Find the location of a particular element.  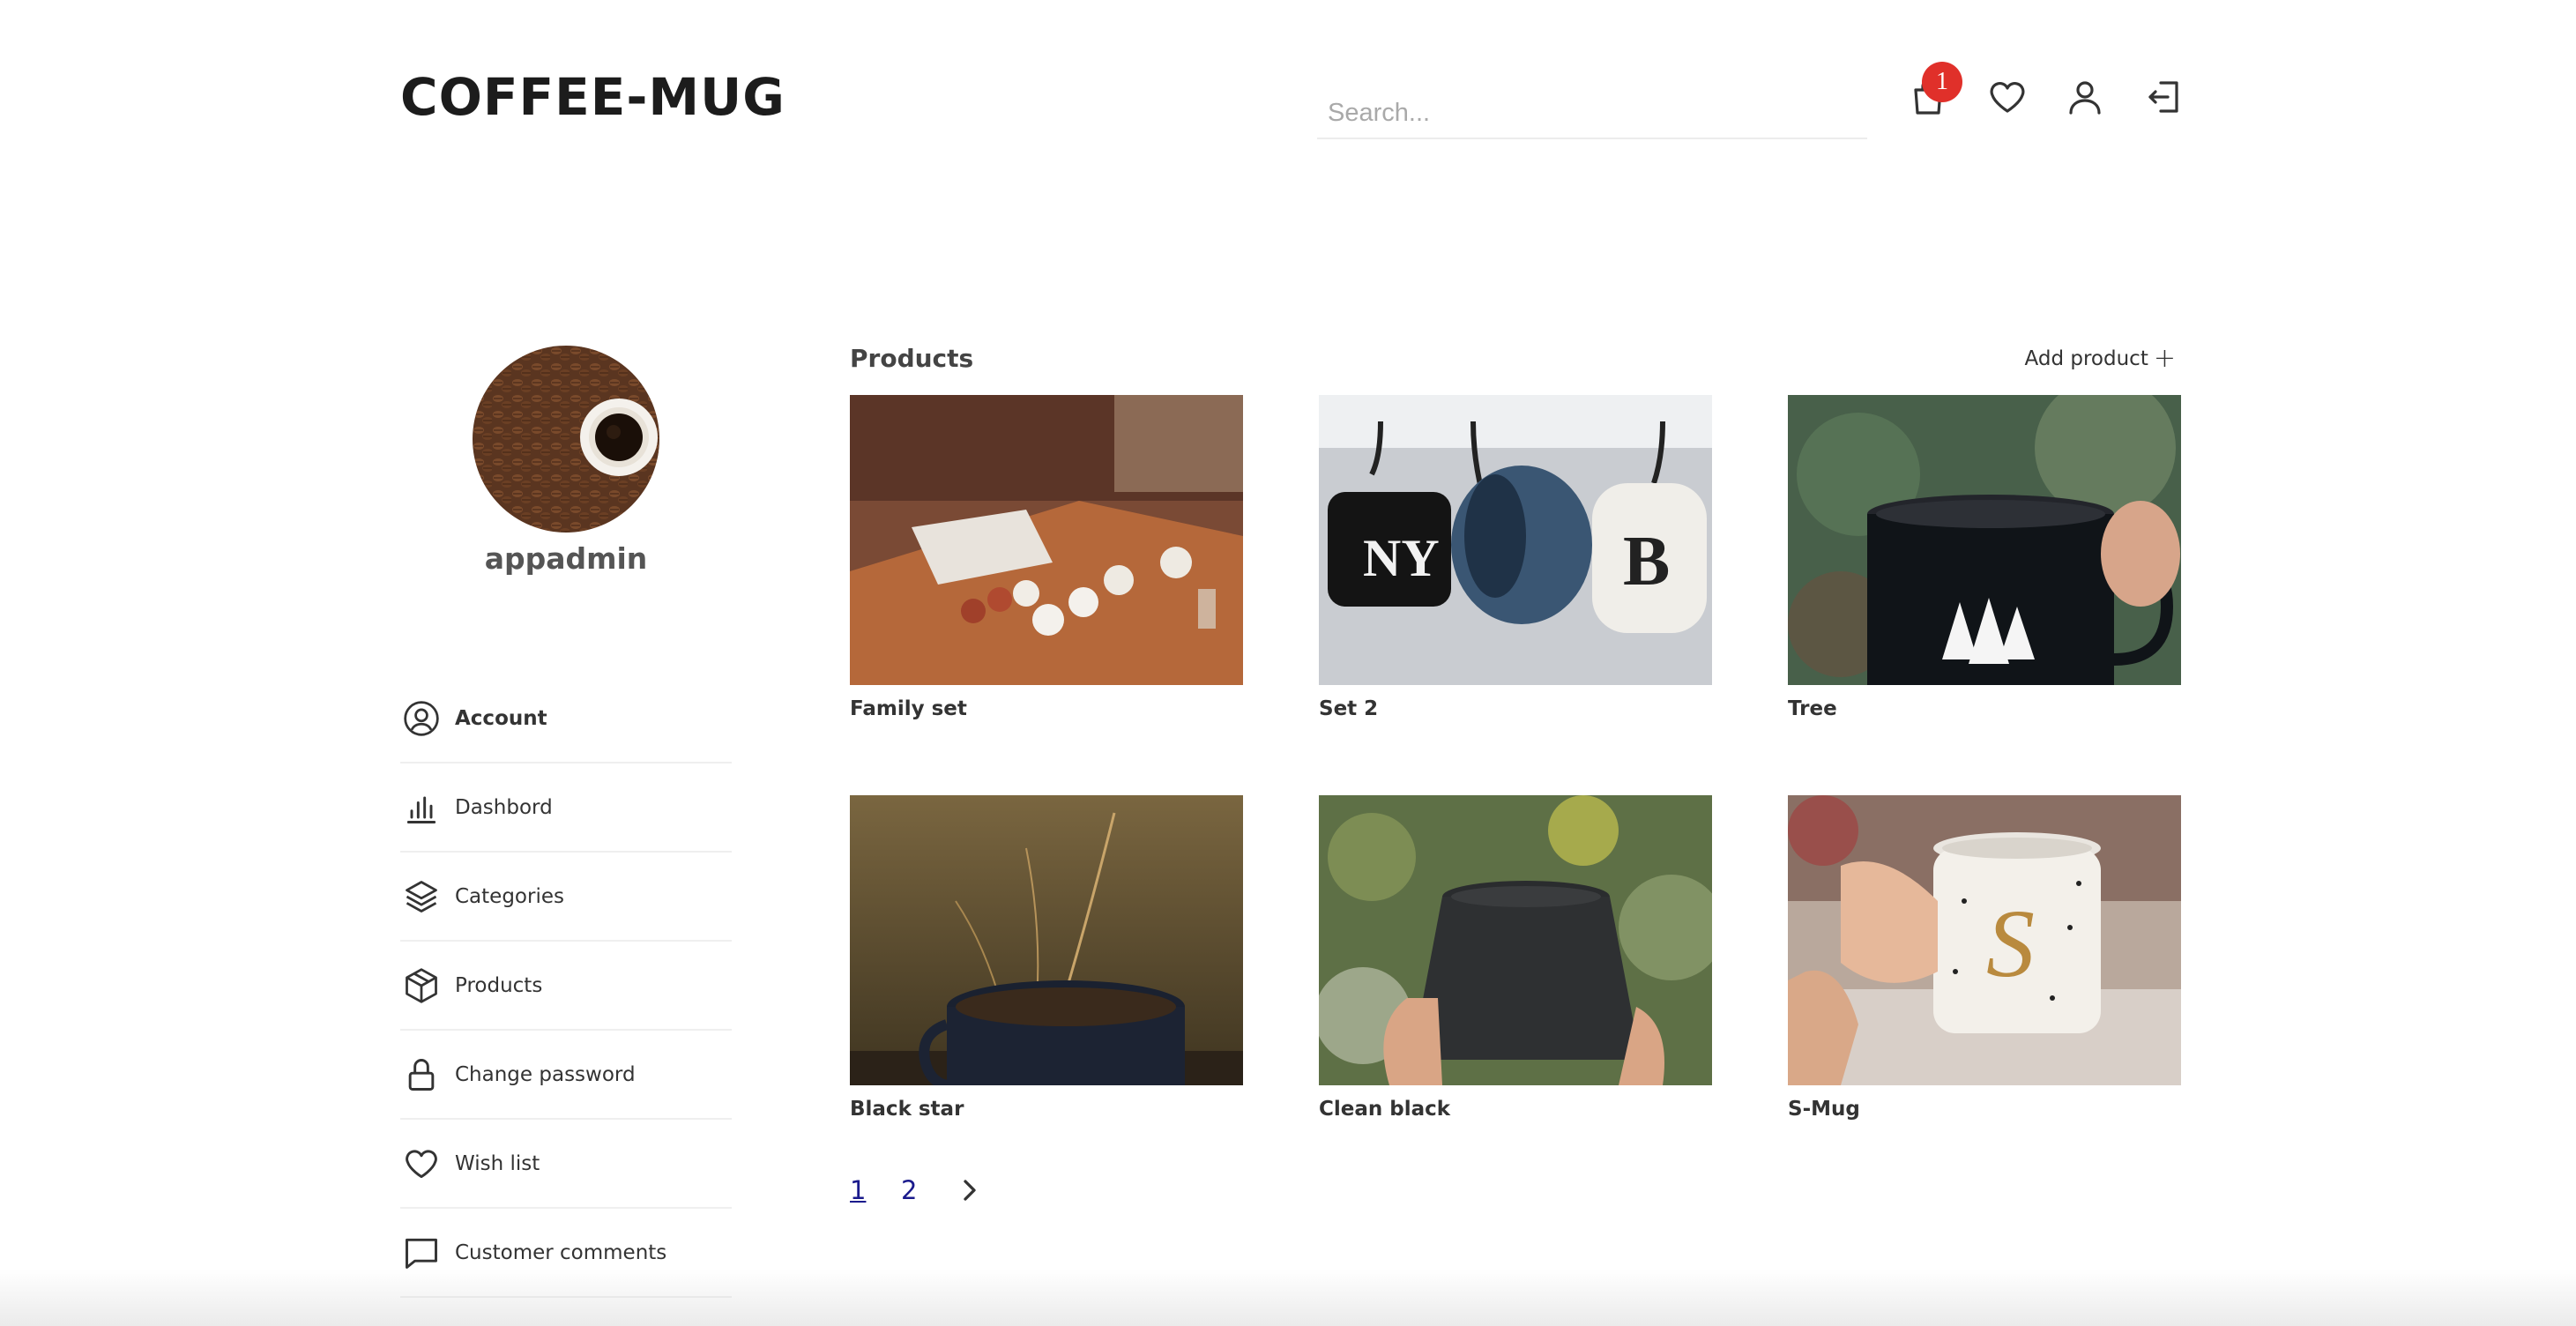

product-card: S S-Mug is located at coordinates (1985, 958).